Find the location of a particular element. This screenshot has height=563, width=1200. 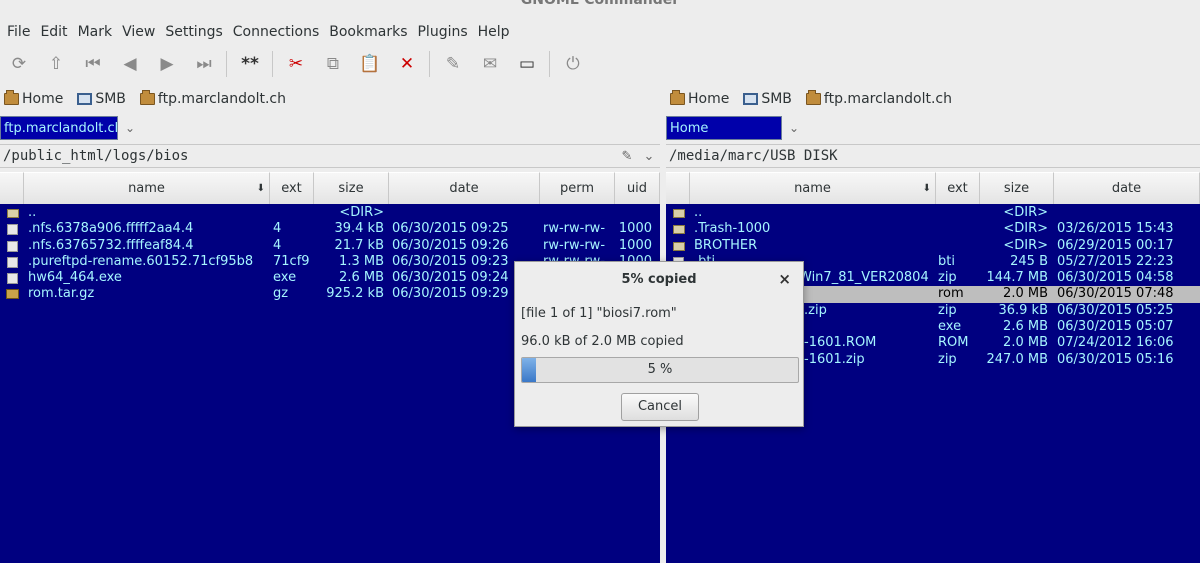

right-device-bar: Home SMB ftp.marclandolt.ch is located at coordinates (811, 99).